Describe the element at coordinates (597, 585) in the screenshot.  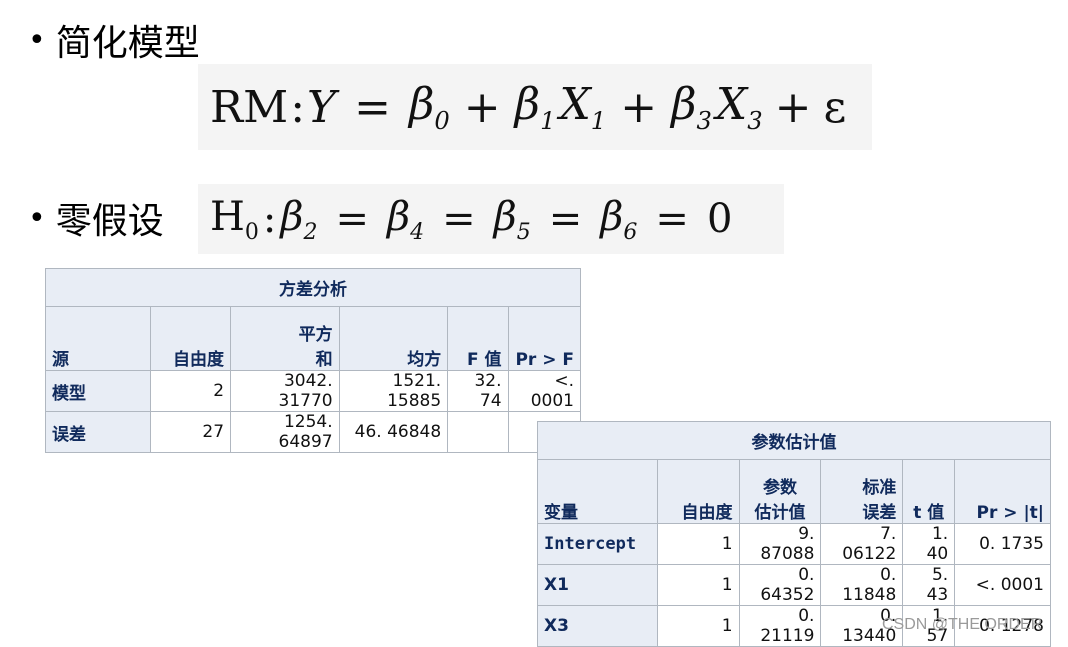
I see `param-cell-var: X1` at that location.